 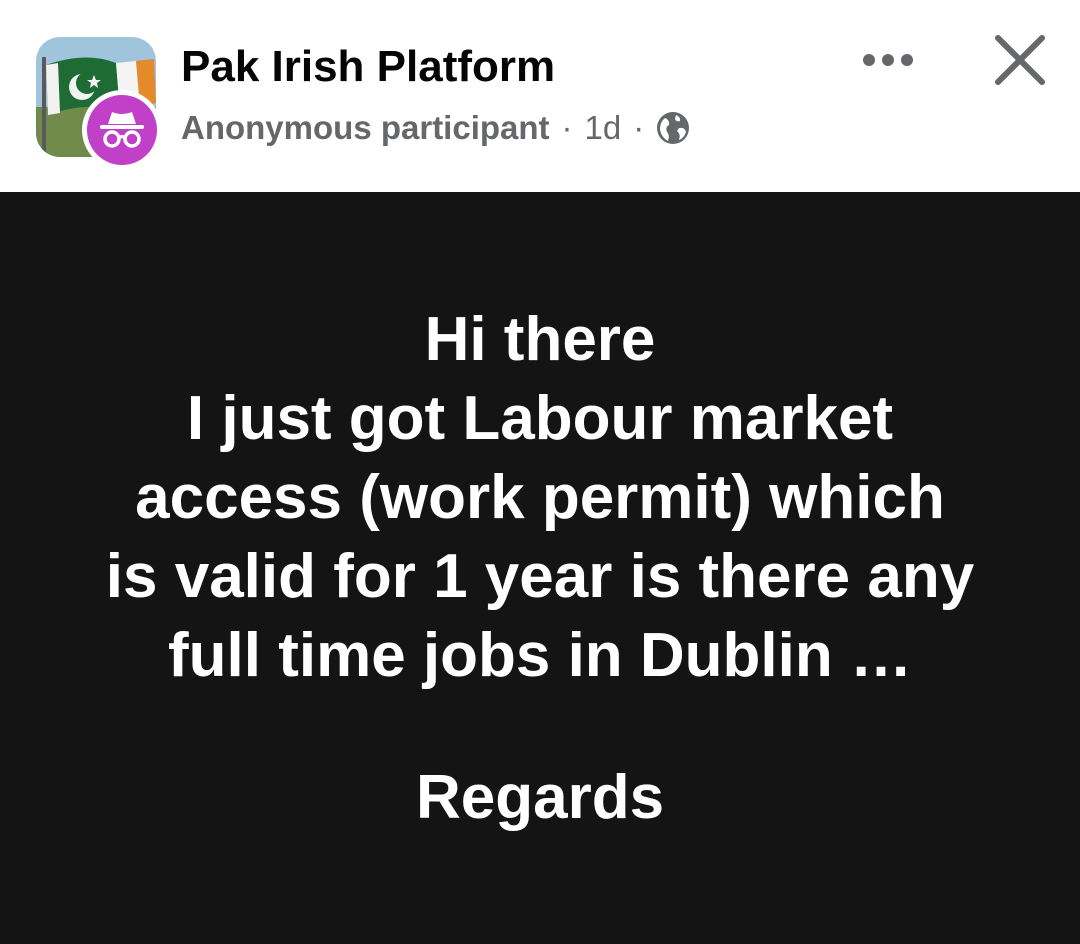 I want to click on more-options-button, so click(x=888, y=60).